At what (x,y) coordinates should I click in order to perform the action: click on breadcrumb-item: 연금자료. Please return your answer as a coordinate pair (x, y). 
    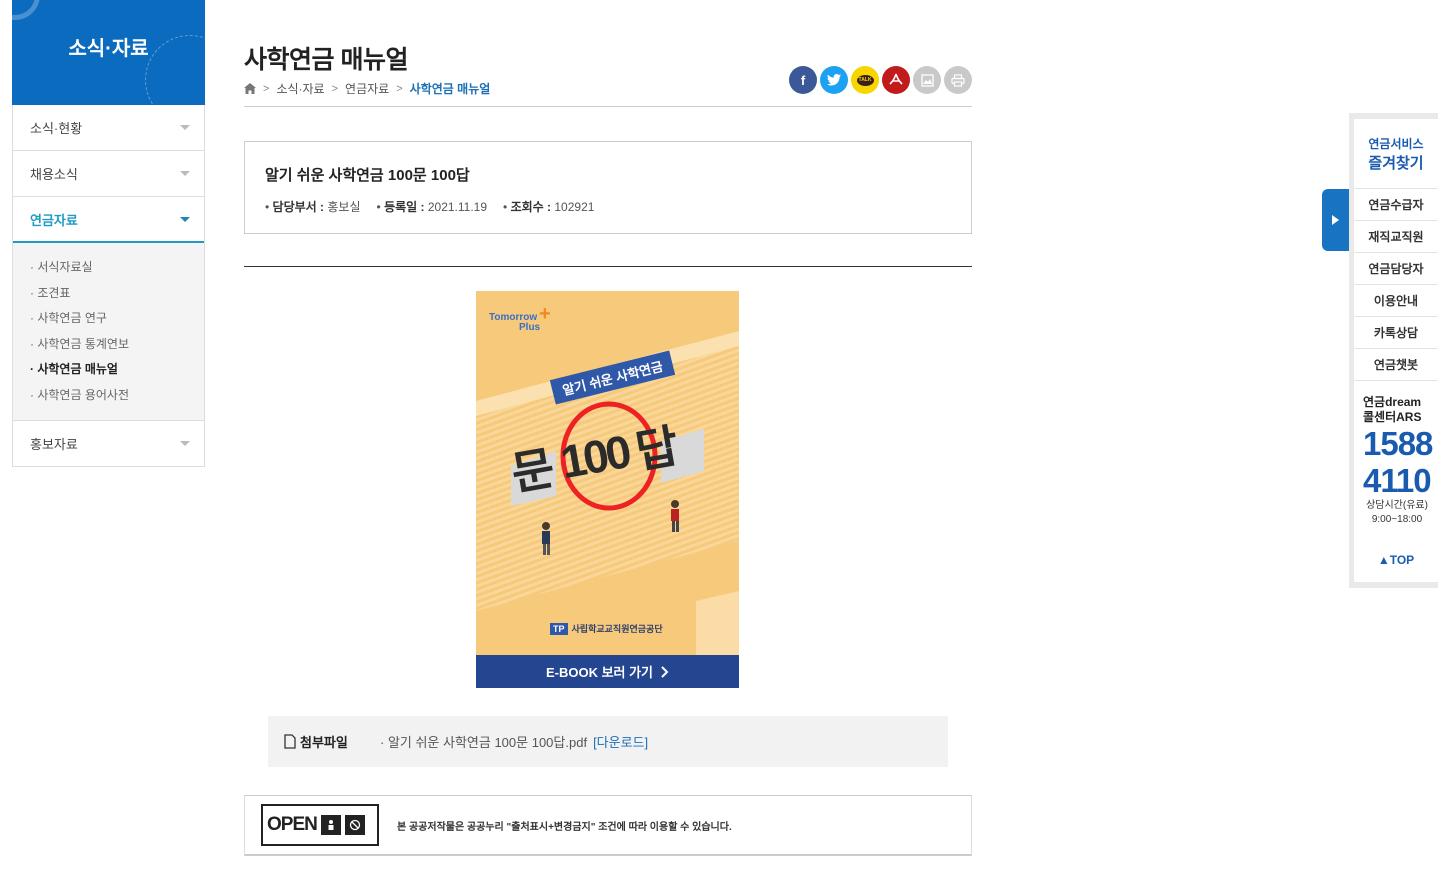
    Looking at the image, I should click on (367, 88).